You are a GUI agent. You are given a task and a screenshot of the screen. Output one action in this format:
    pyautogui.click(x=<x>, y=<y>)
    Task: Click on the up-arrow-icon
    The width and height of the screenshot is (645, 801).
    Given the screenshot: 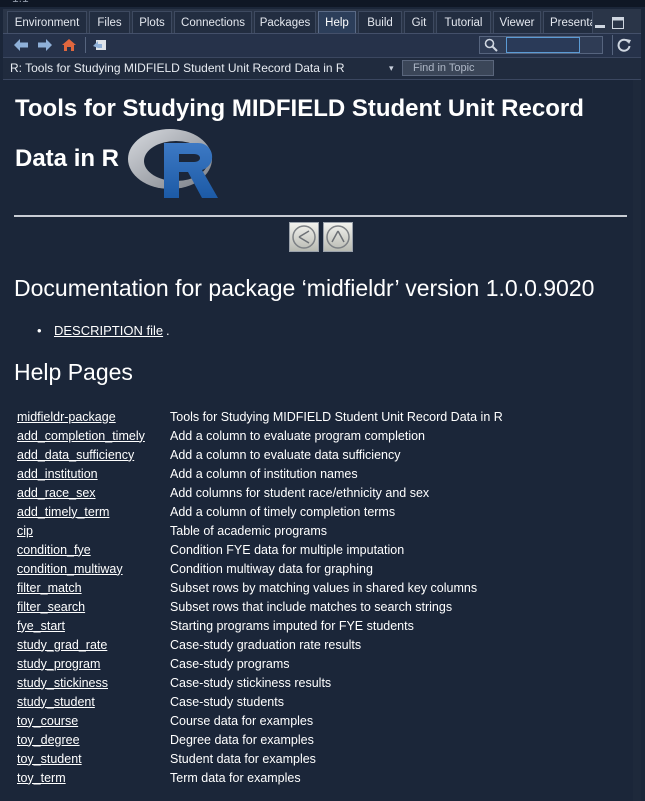 What is the action you would take?
    pyautogui.click(x=338, y=237)
    